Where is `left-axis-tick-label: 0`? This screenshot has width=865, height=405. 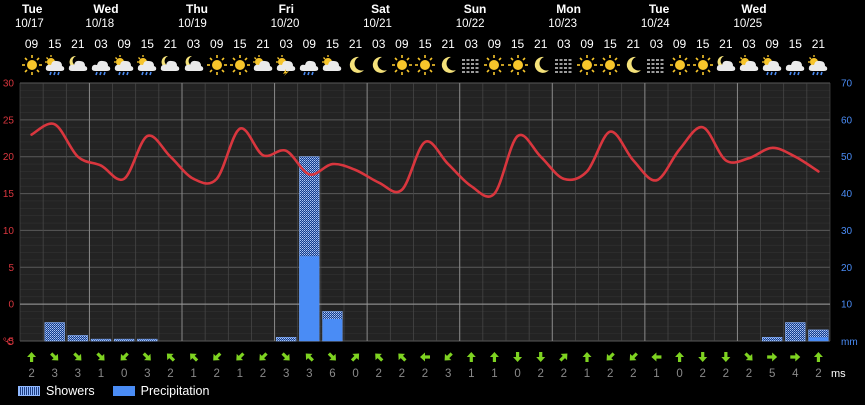
left-axis-tick-label: 0 is located at coordinates (11, 305).